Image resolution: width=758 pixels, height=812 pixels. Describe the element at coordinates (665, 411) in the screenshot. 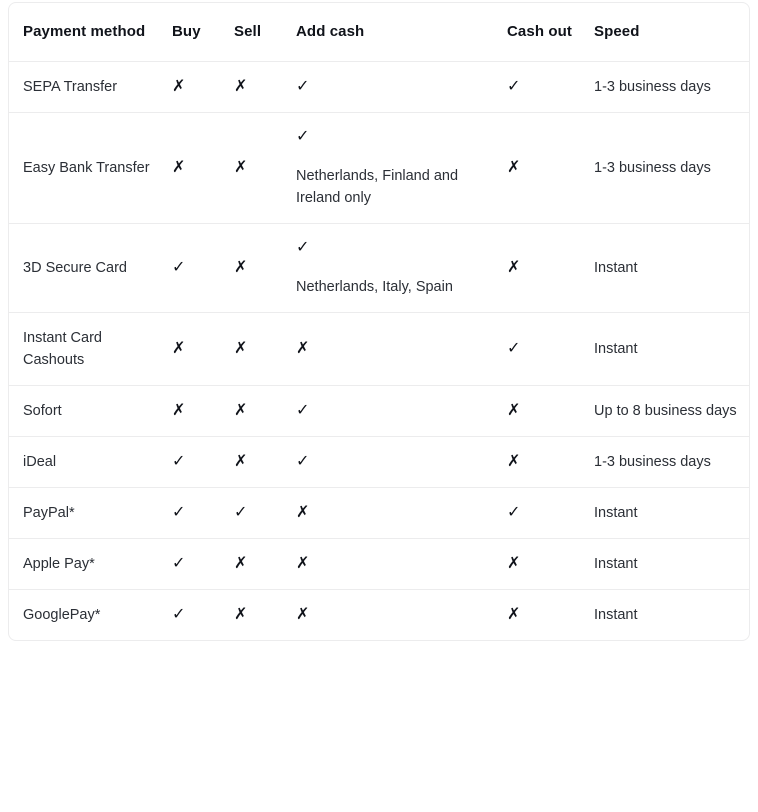

I see `speed-value: Up to 8 business days` at that location.